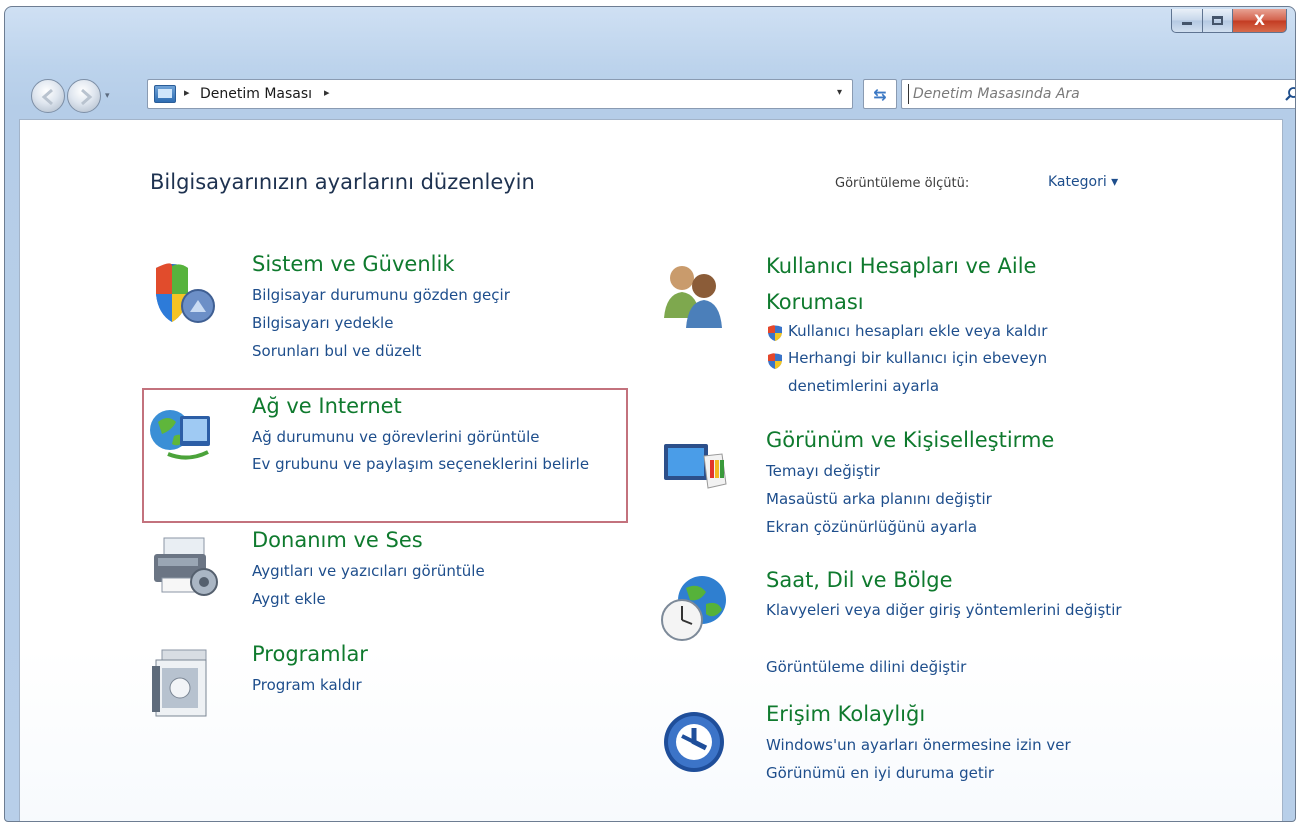 This screenshot has height=826, width=1300. I want to click on maximize-icon, so click(1217, 20).